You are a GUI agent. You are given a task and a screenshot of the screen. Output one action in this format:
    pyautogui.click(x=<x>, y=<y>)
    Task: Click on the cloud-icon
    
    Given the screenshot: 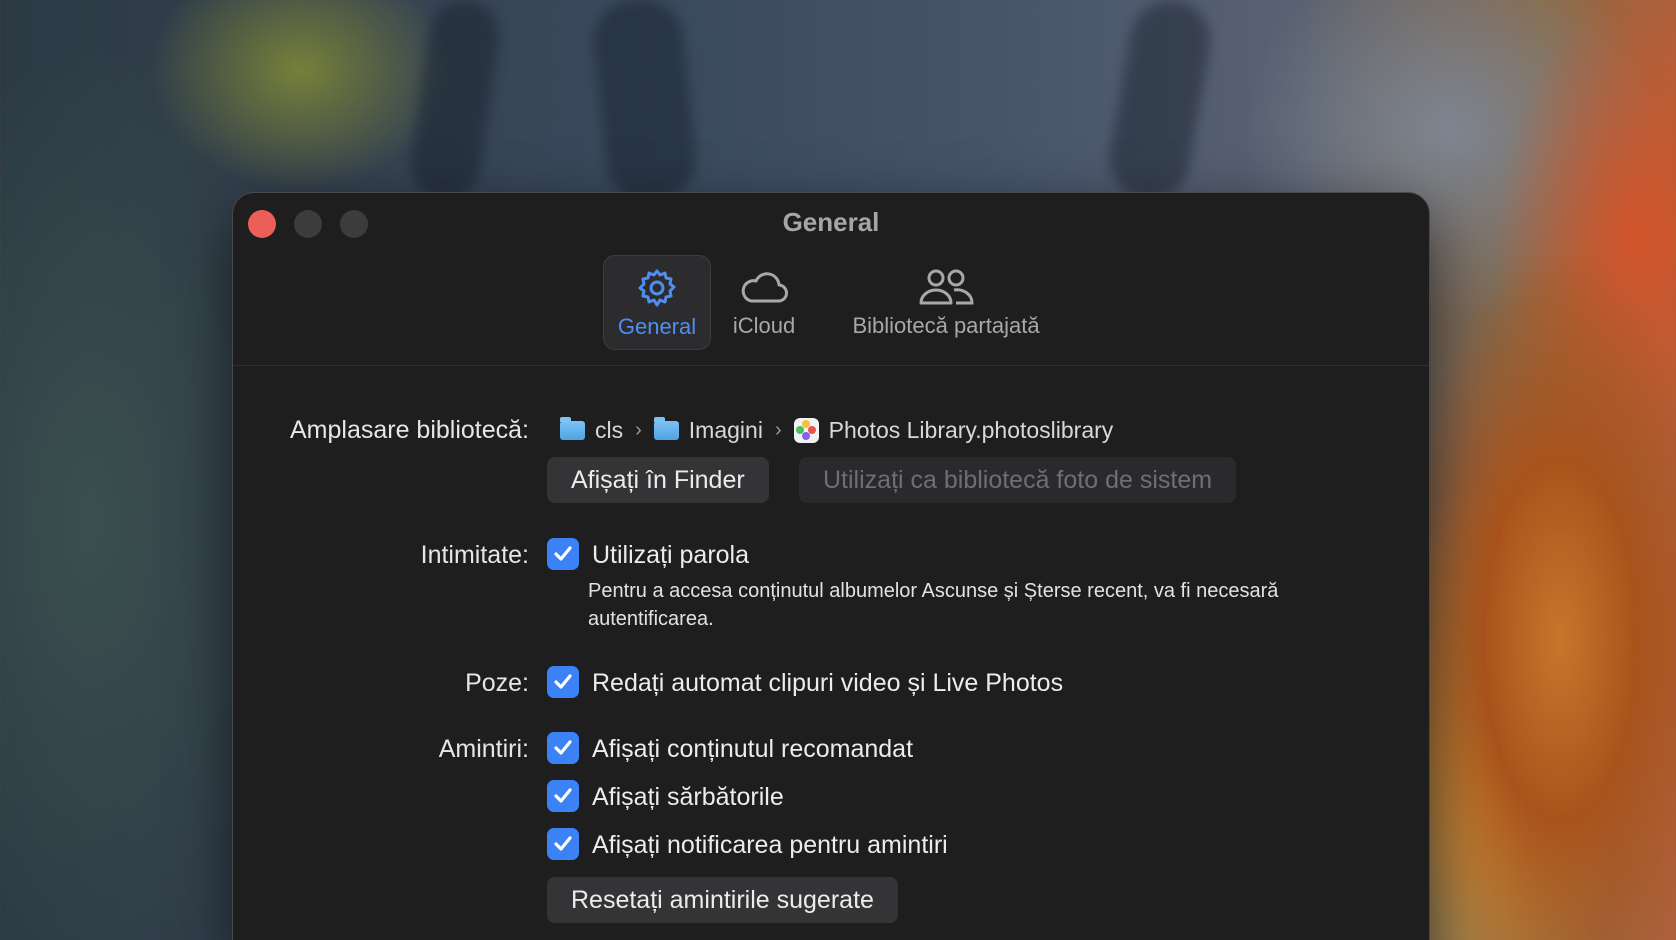 What is the action you would take?
    pyautogui.click(x=764, y=287)
    